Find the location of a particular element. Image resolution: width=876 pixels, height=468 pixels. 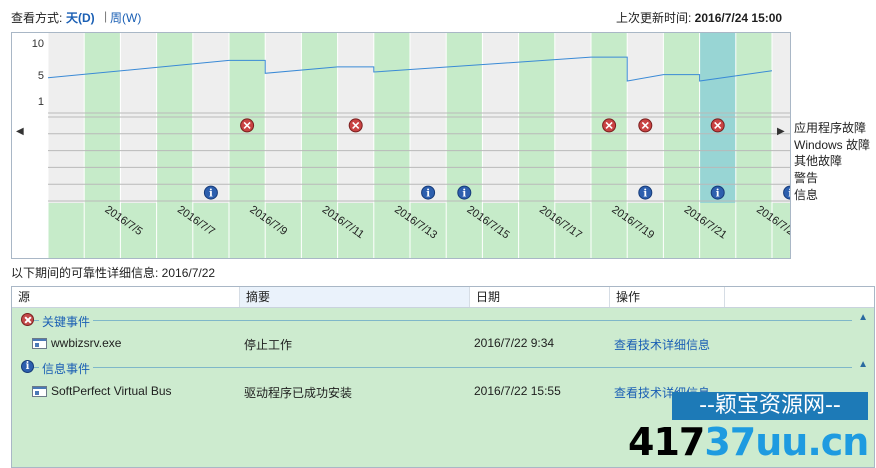

y-tick-label: 1 is located at coordinates (41, 102).